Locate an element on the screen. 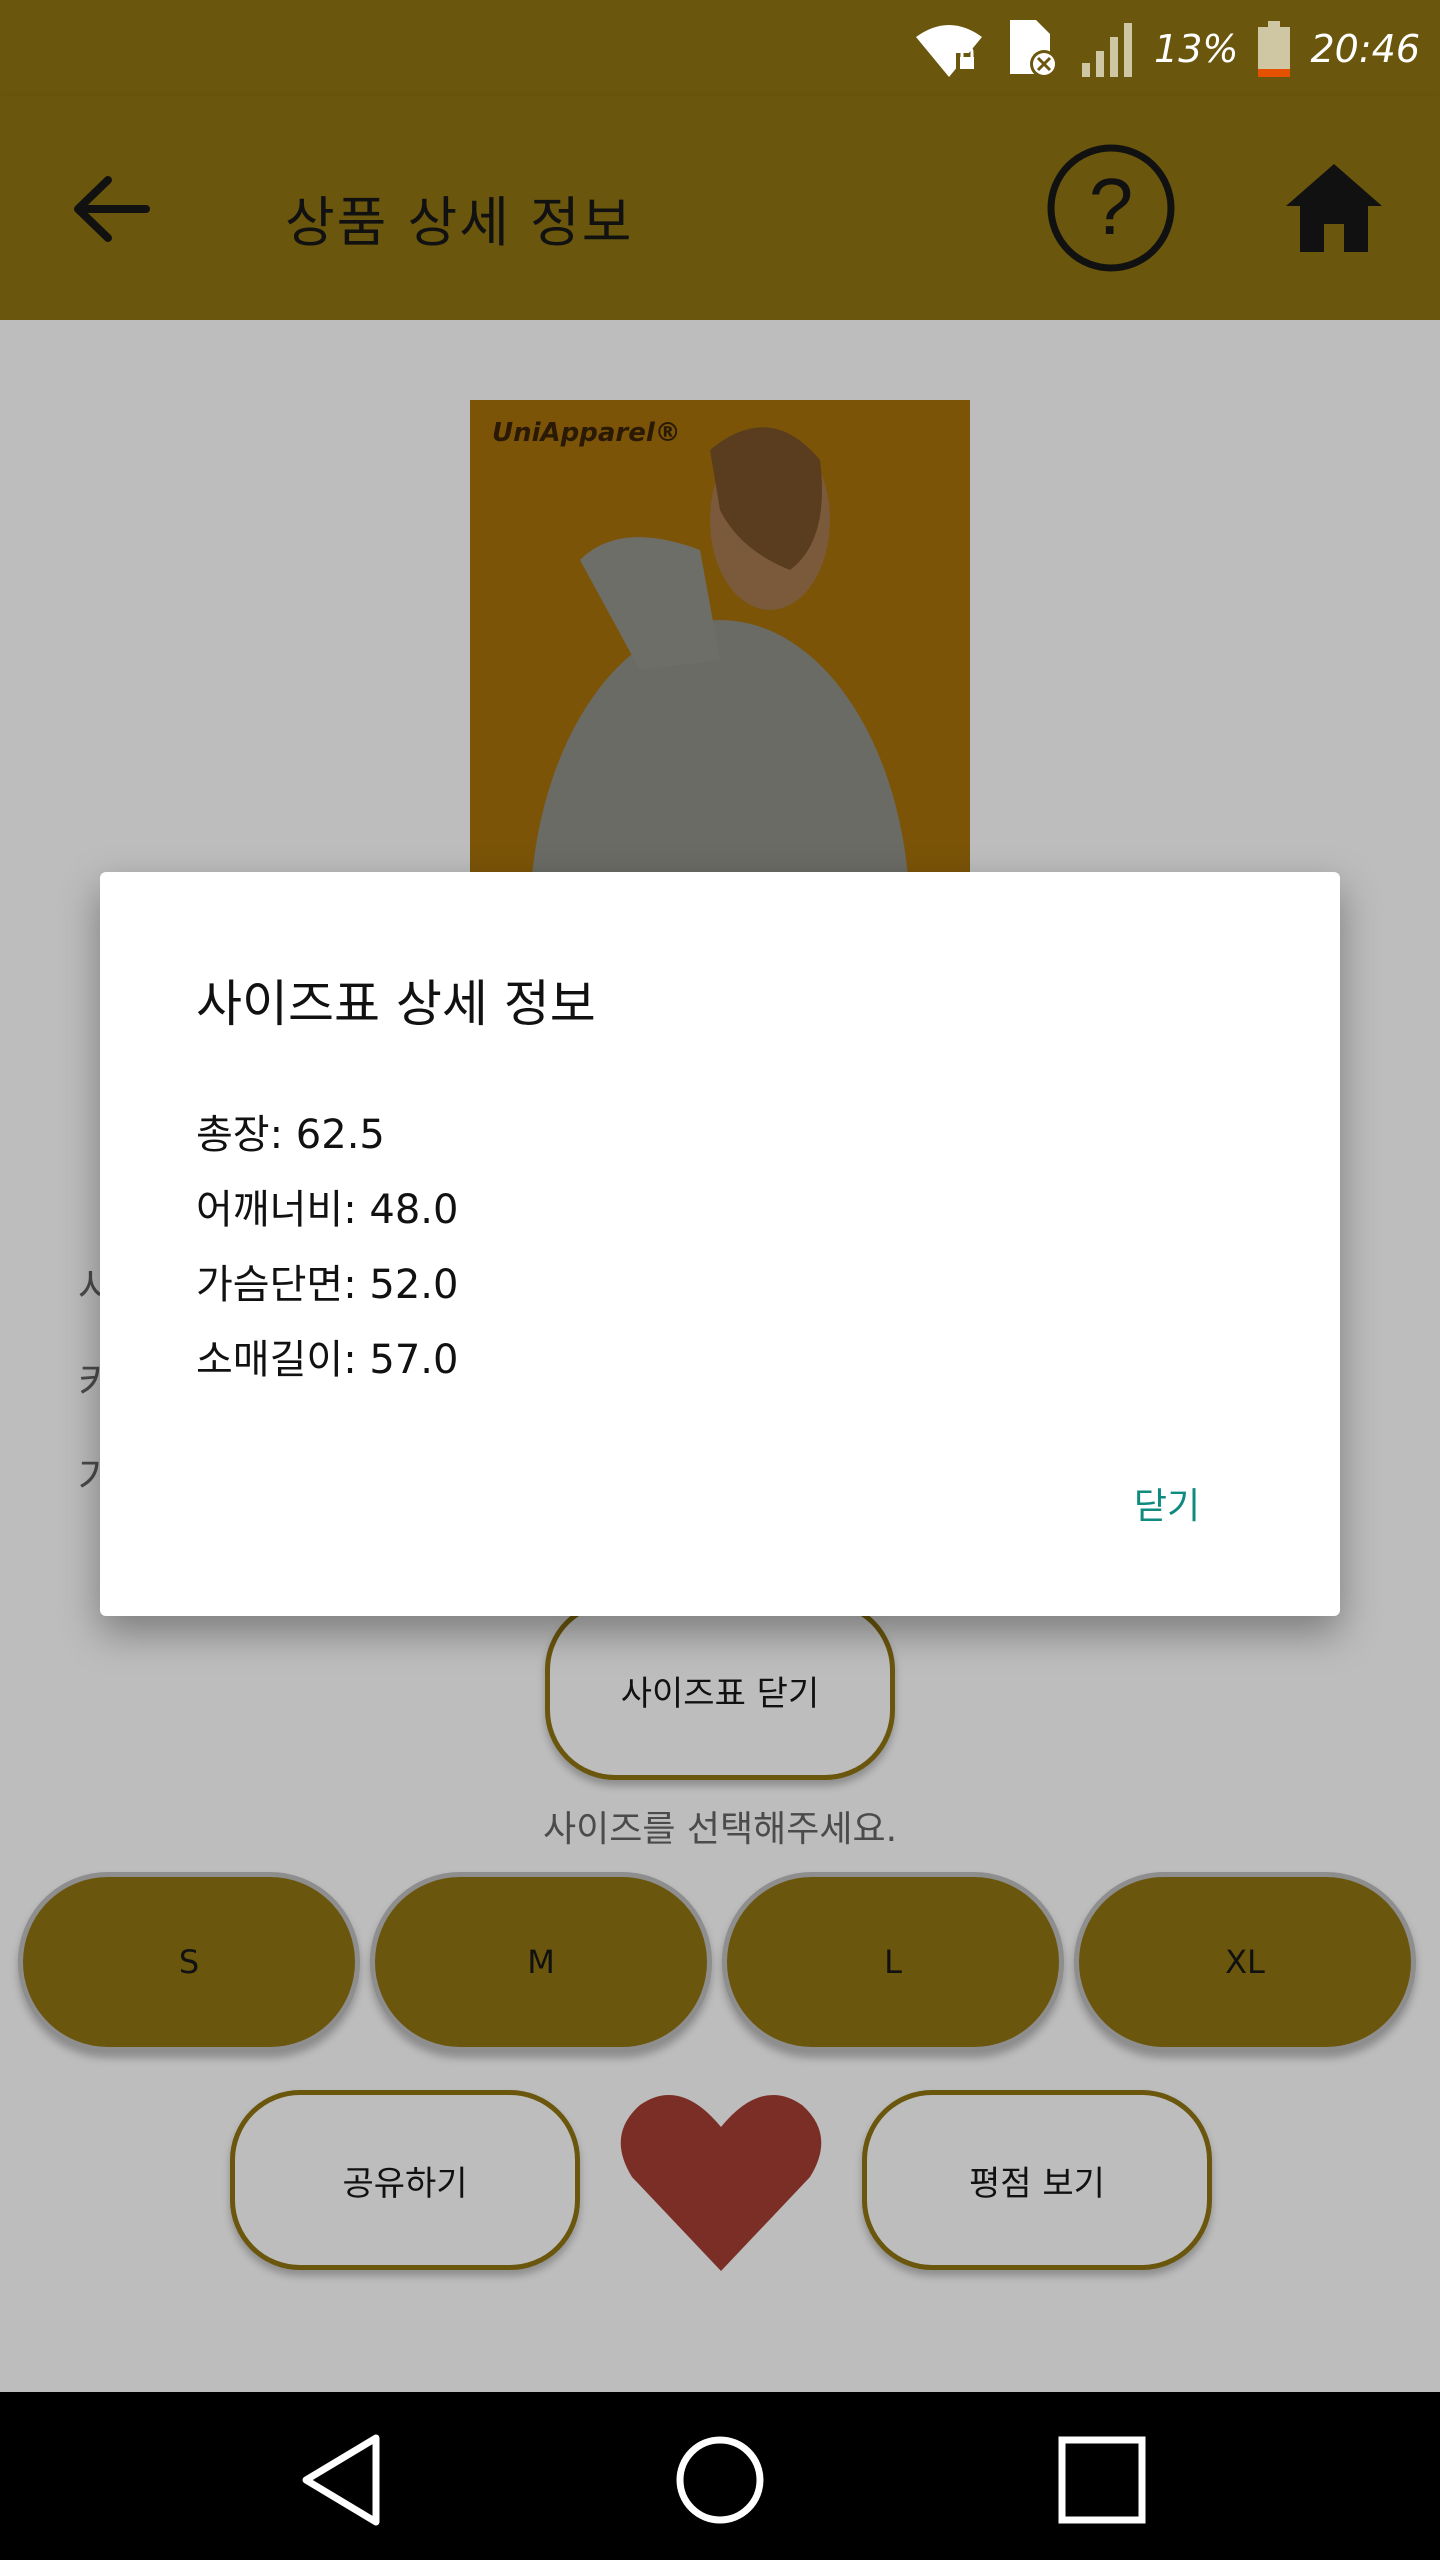 Image resolution: width=1440 pixels, height=2560 pixels. sim-off-icon is located at coordinates (1034, 49).